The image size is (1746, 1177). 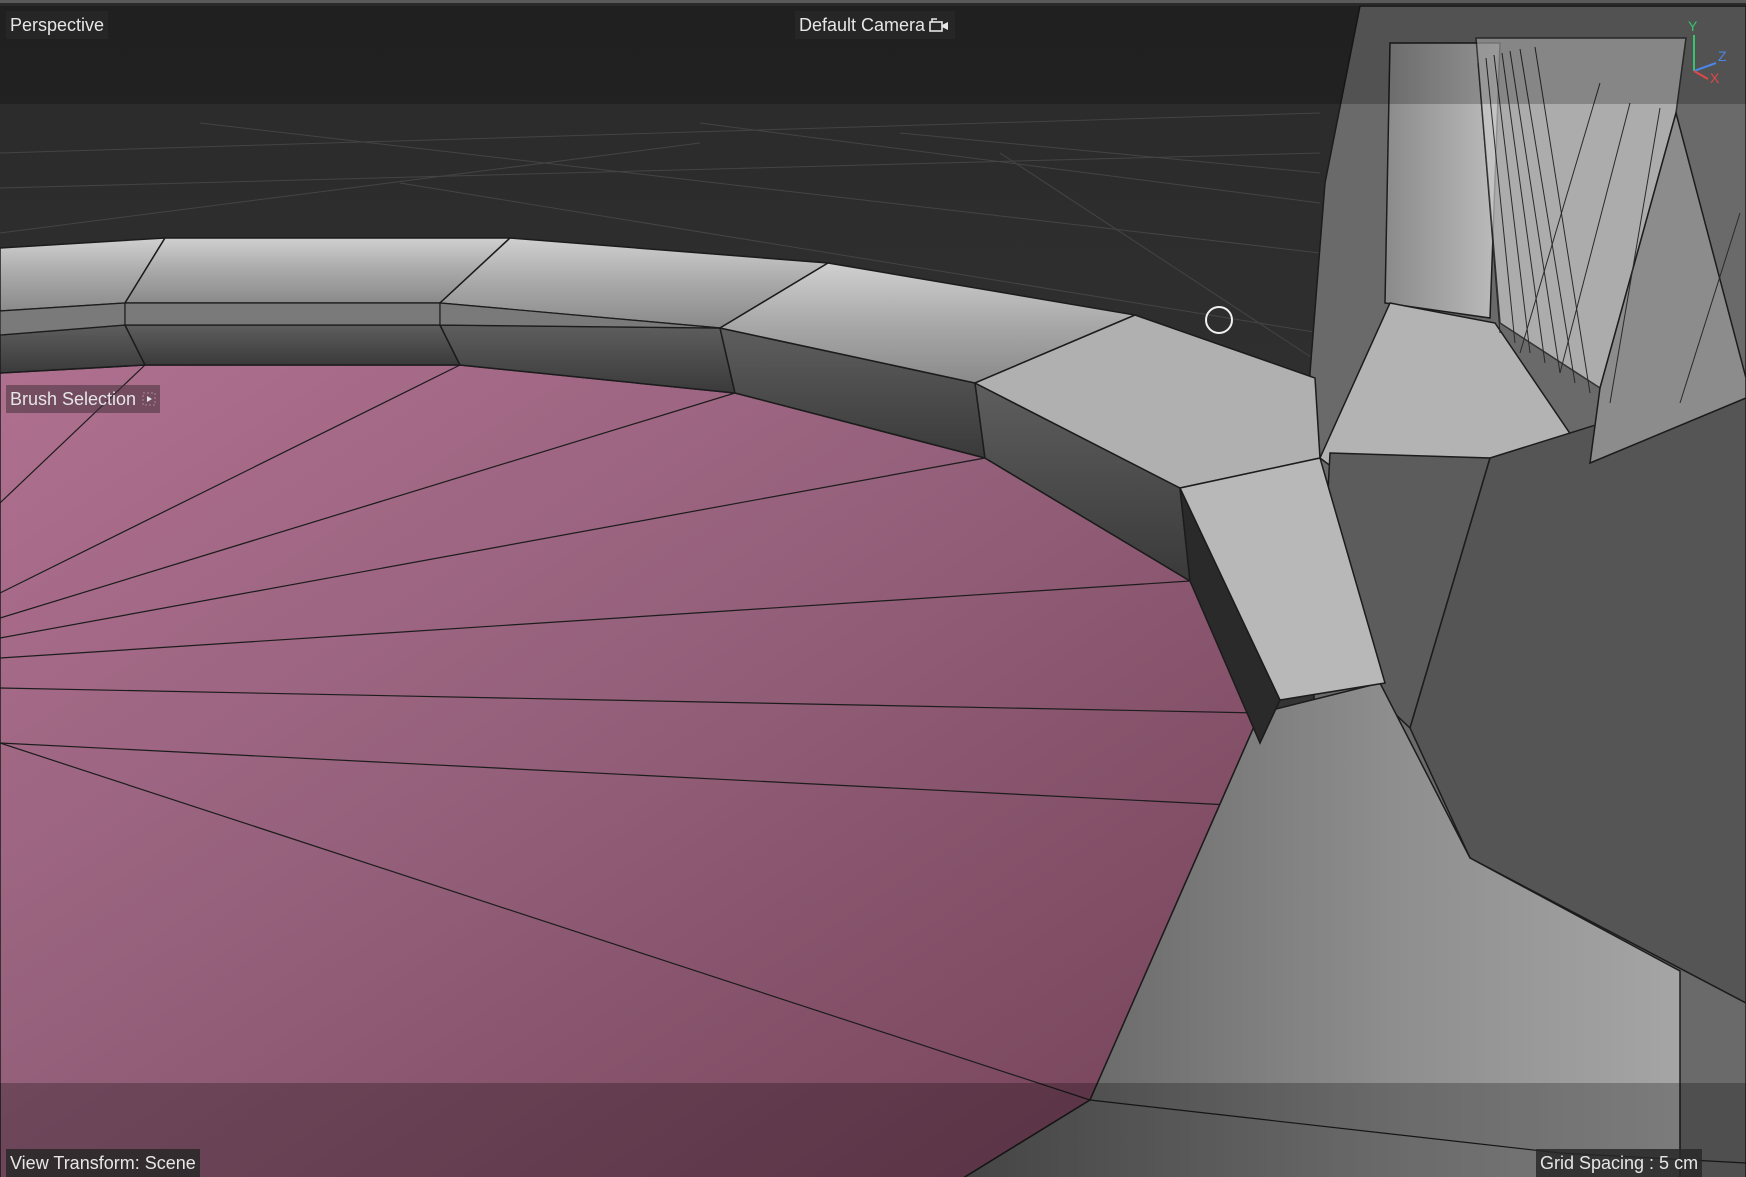 I want to click on camera-label: Default Camera, so click(x=862, y=25).